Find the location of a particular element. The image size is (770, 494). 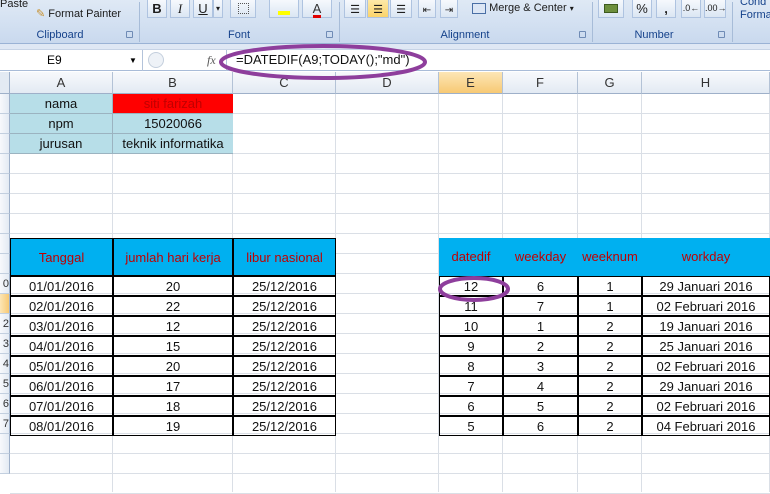

column-header-h: H is located at coordinates (706, 83).